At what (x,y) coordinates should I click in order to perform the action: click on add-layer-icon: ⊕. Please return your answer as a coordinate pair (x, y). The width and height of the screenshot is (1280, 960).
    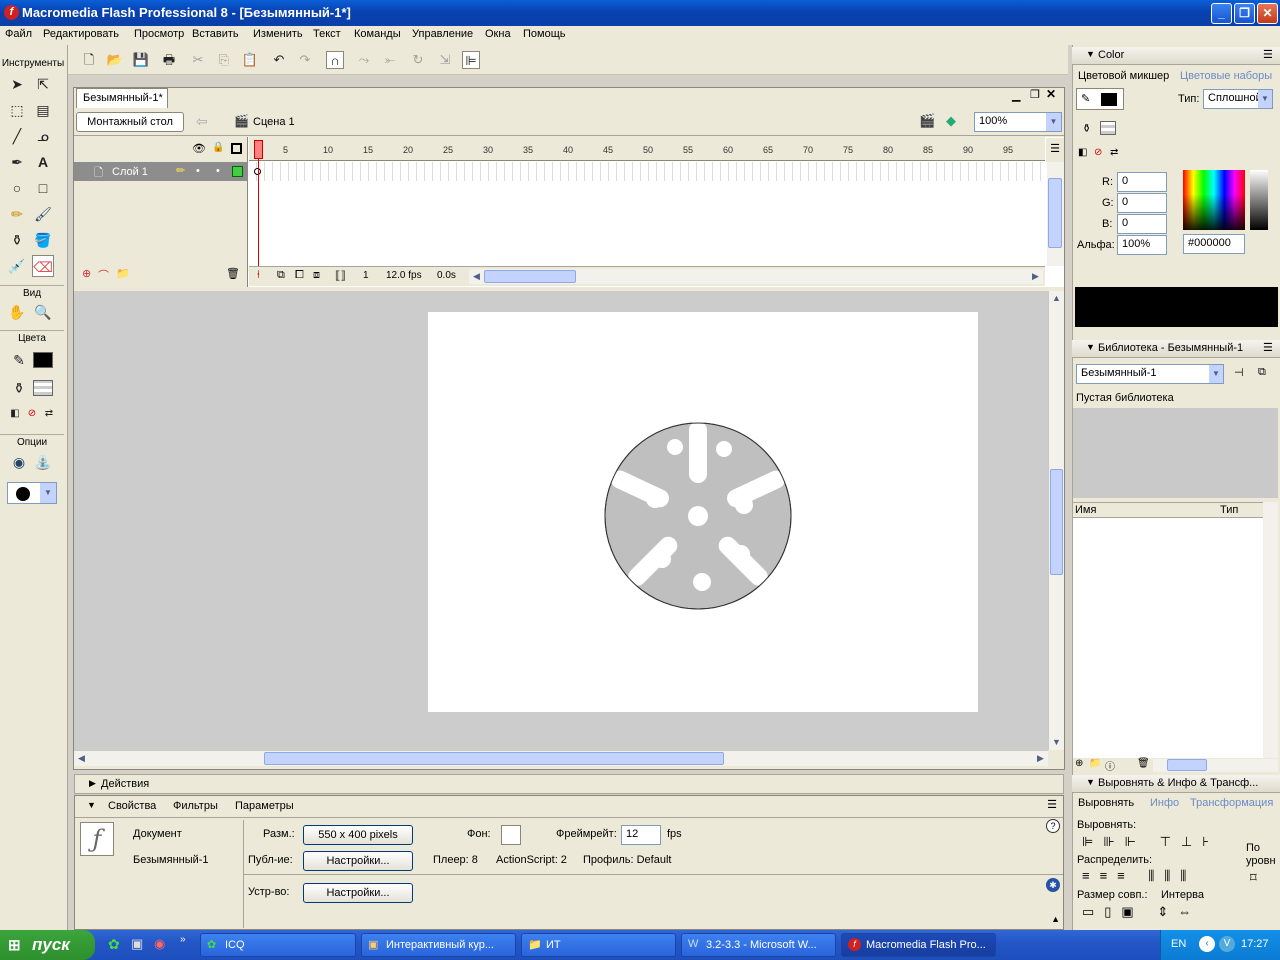
    Looking at the image, I should click on (86, 273).